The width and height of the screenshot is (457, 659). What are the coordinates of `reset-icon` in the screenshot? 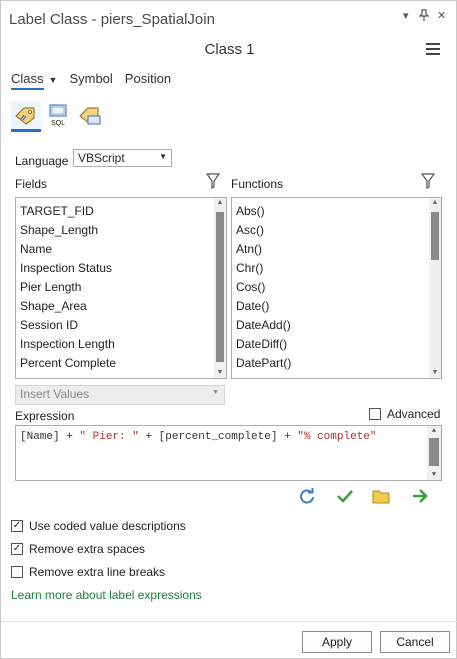 It's located at (307, 497).